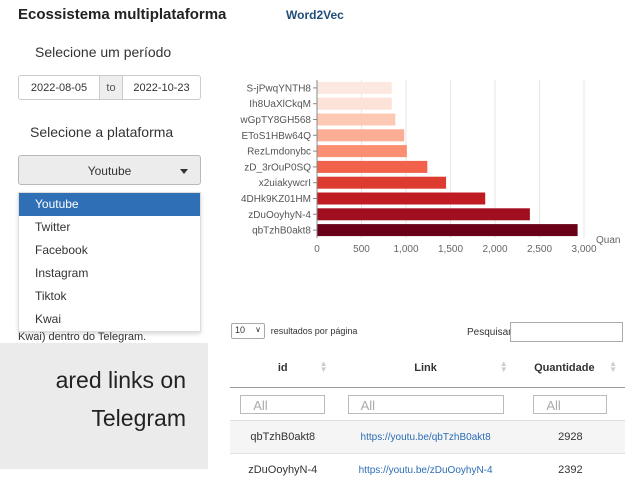  What do you see at coordinates (283, 470) in the screenshot?
I see `cell-id: zDuOoyhyN-4` at bounding box center [283, 470].